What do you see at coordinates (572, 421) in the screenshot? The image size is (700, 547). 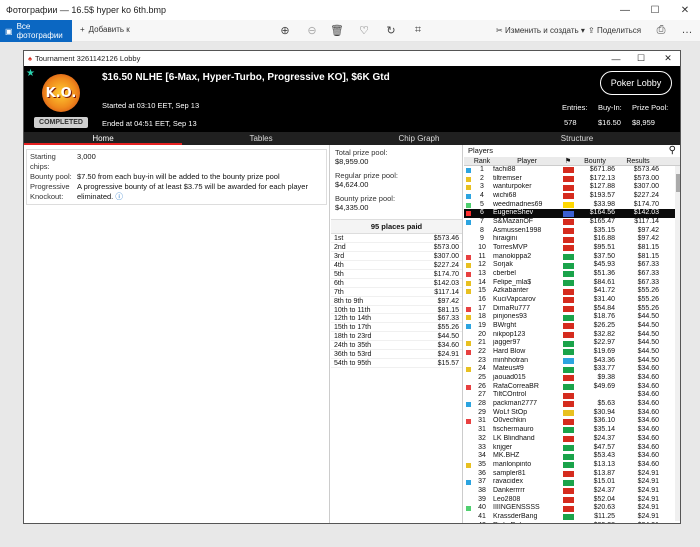 I see `player-row: 31 O0vechkin $36.10 $34.60` at bounding box center [572, 421].